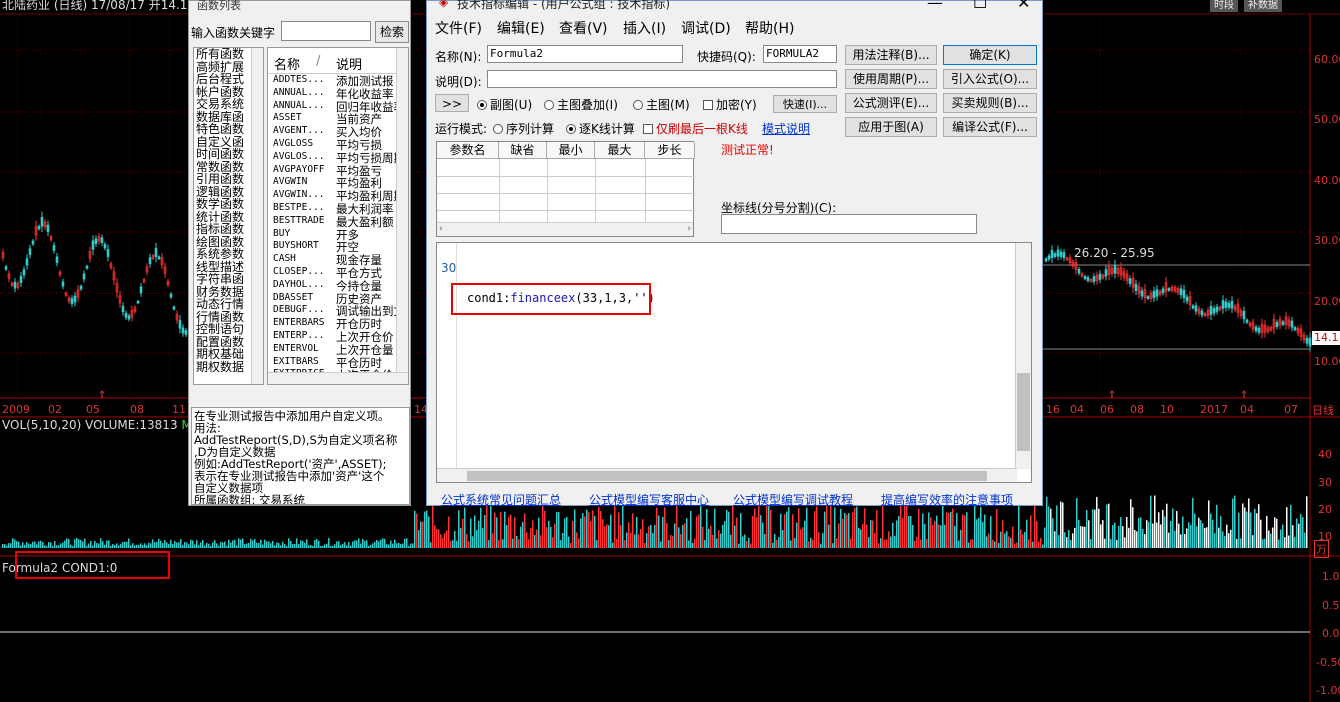 The image size is (1340, 702). I want to click on mode-help-link: 模式说明, so click(786, 128).